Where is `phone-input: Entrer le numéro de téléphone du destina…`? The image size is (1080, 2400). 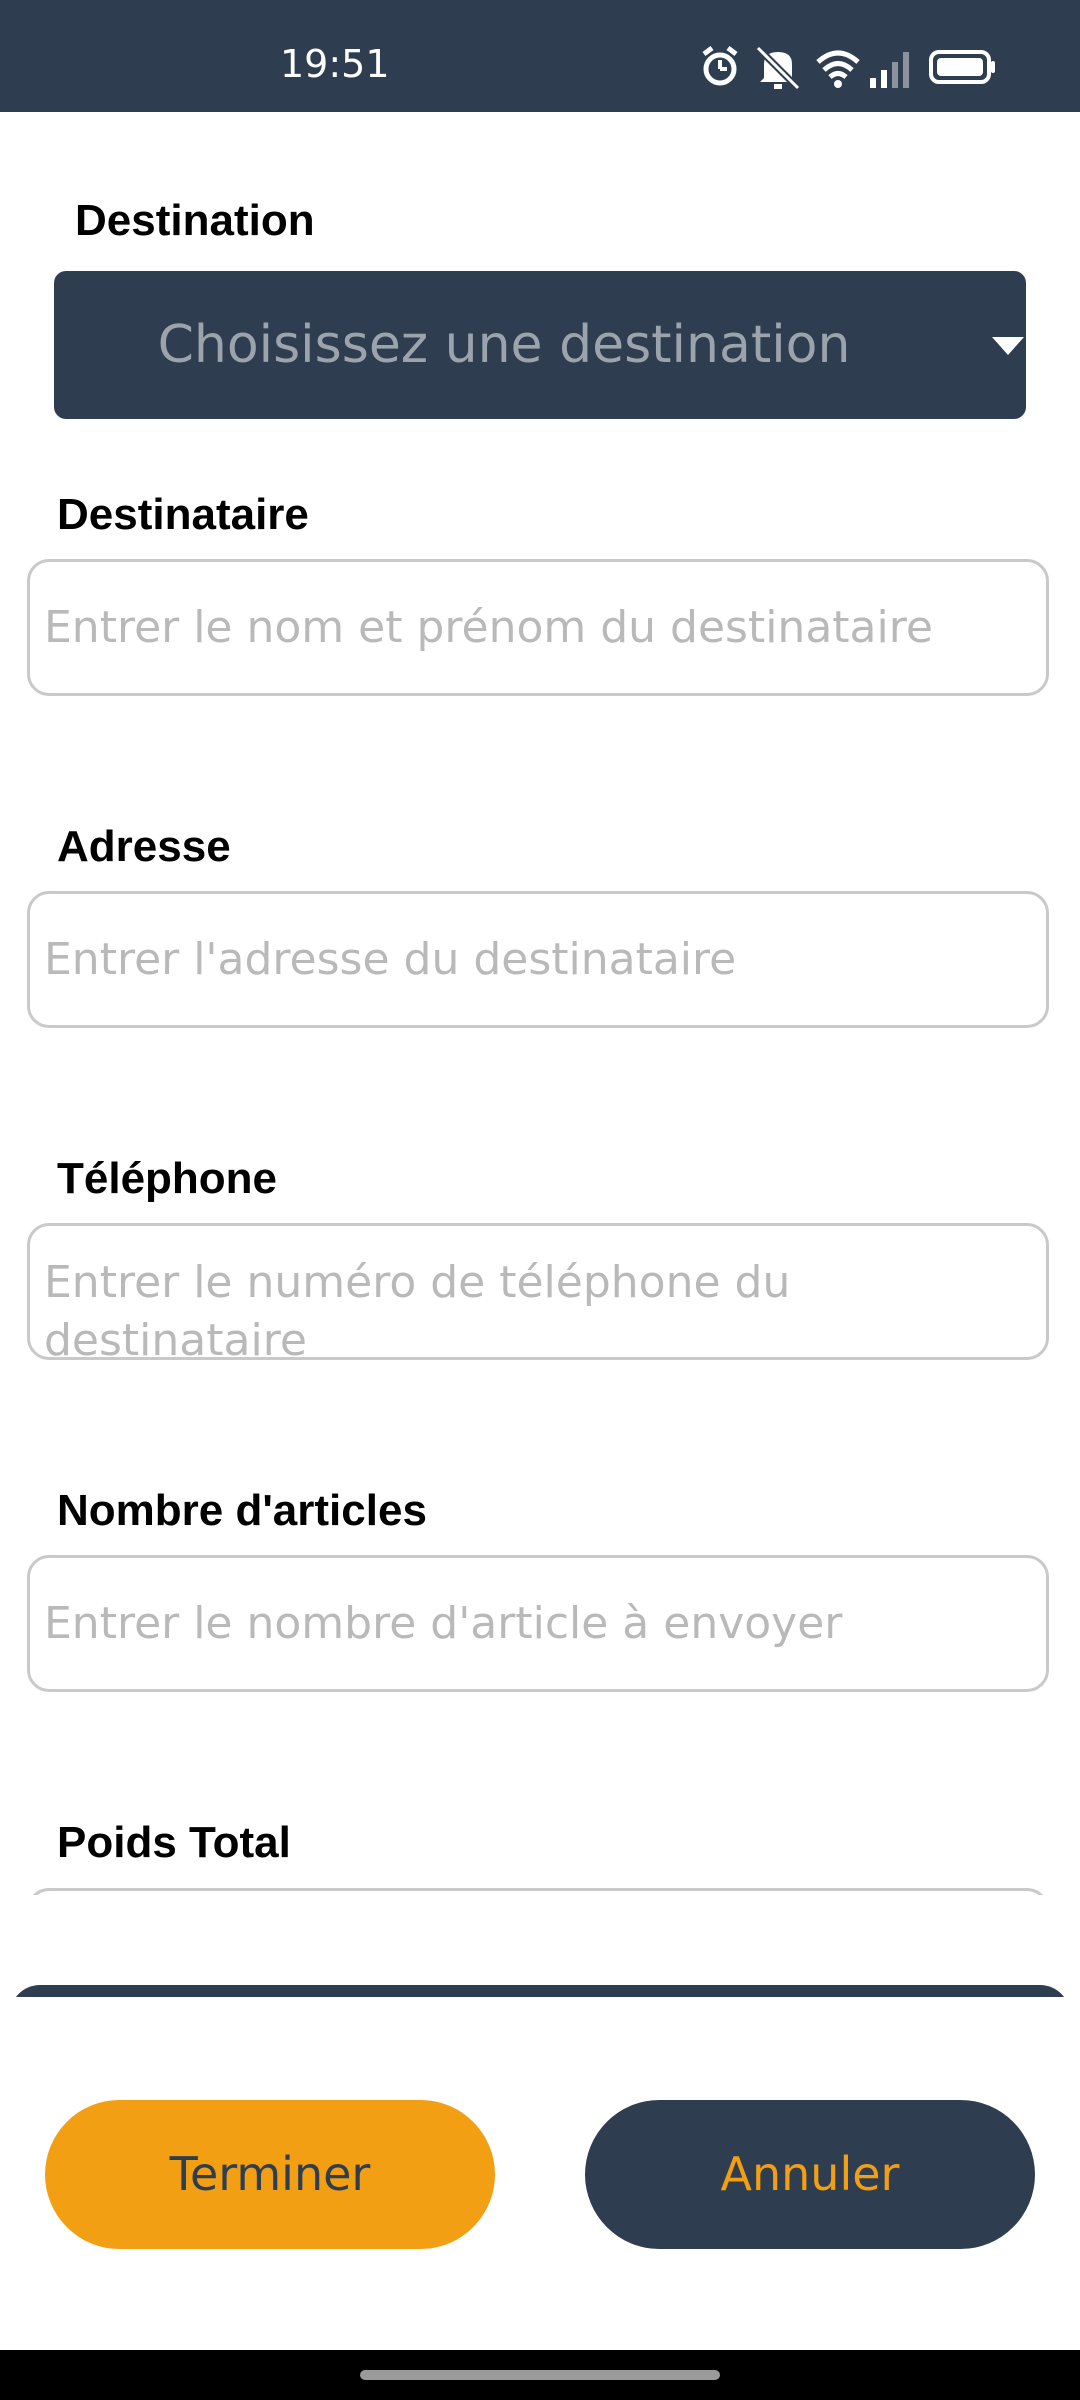
phone-input: Entrer le numéro de téléphone du destina… is located at coordinates (538, 1291).